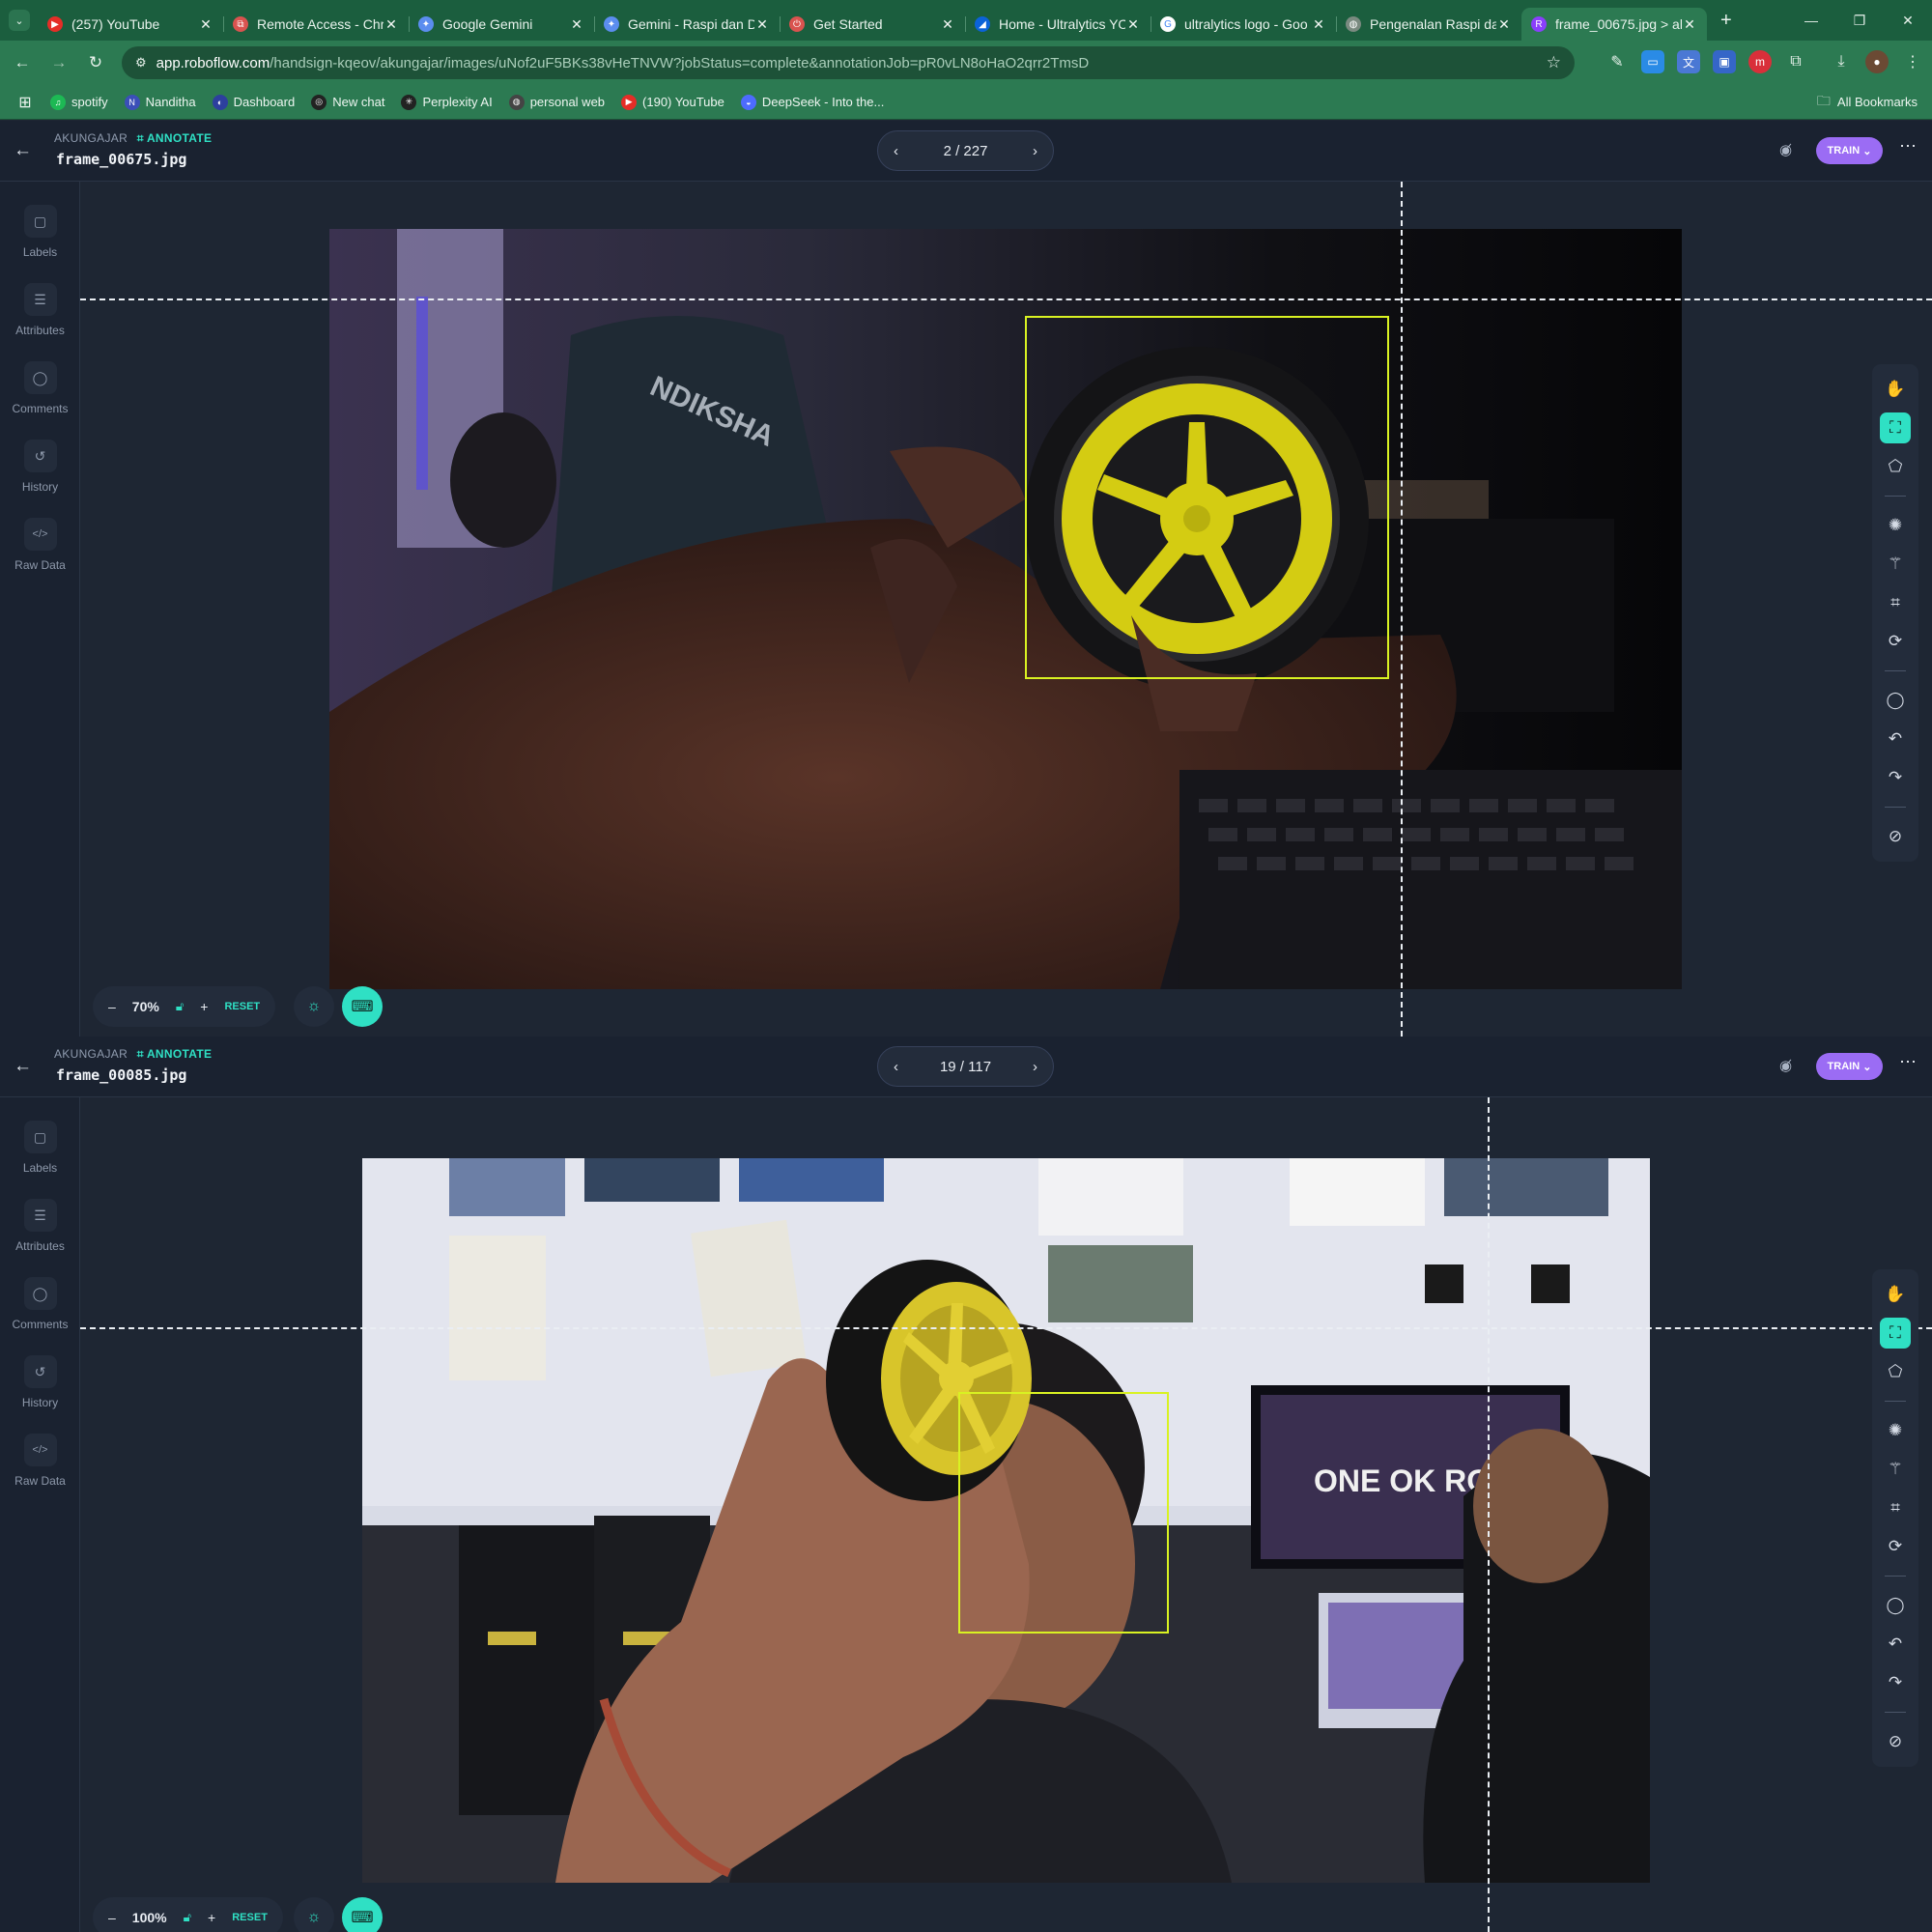  Describe the element at coordinates (130, 24) in the screenshot. I see `browser-tab: ▶ (257) YouTube ✕` at that location.